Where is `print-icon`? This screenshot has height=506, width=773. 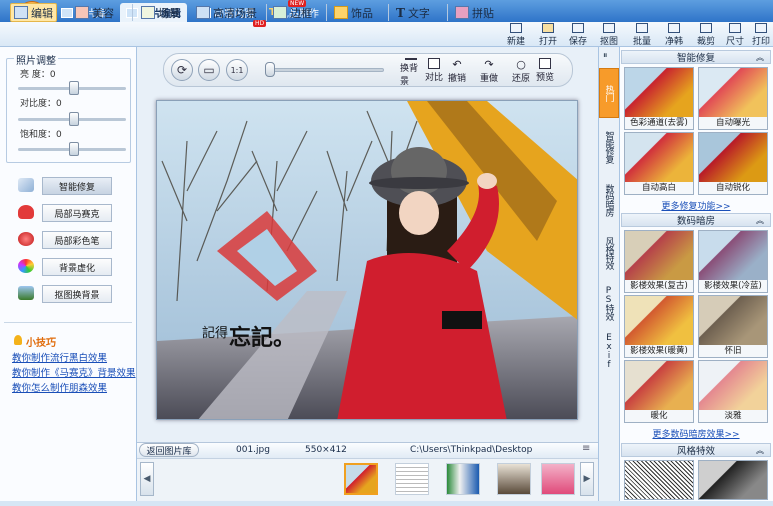 print-icon is located at coordinates (761, 28).